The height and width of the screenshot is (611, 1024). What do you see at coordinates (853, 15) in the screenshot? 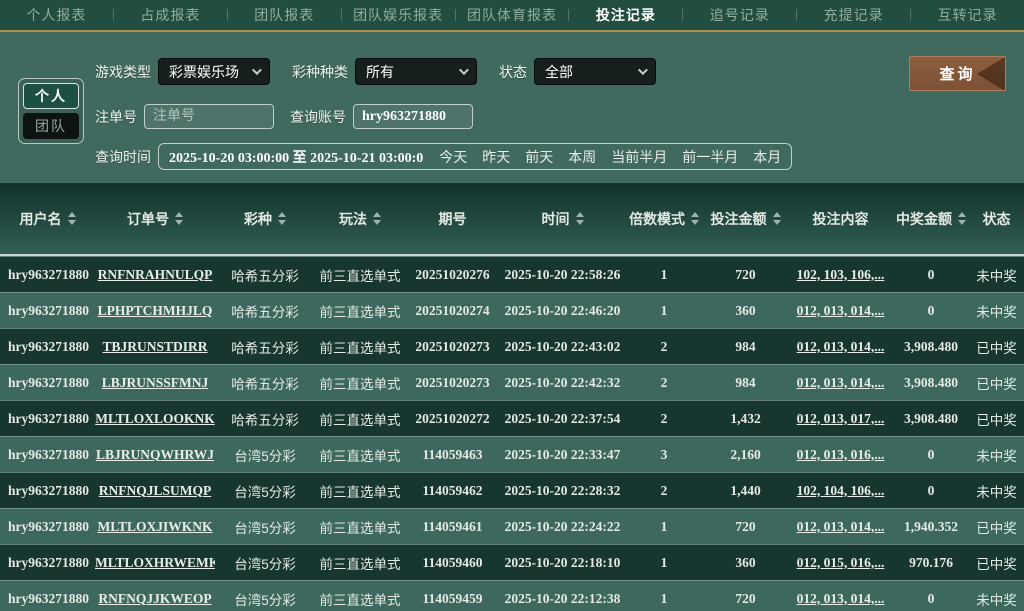
I see `nav-tab: 充提记录` at bounding box center [853, 15].